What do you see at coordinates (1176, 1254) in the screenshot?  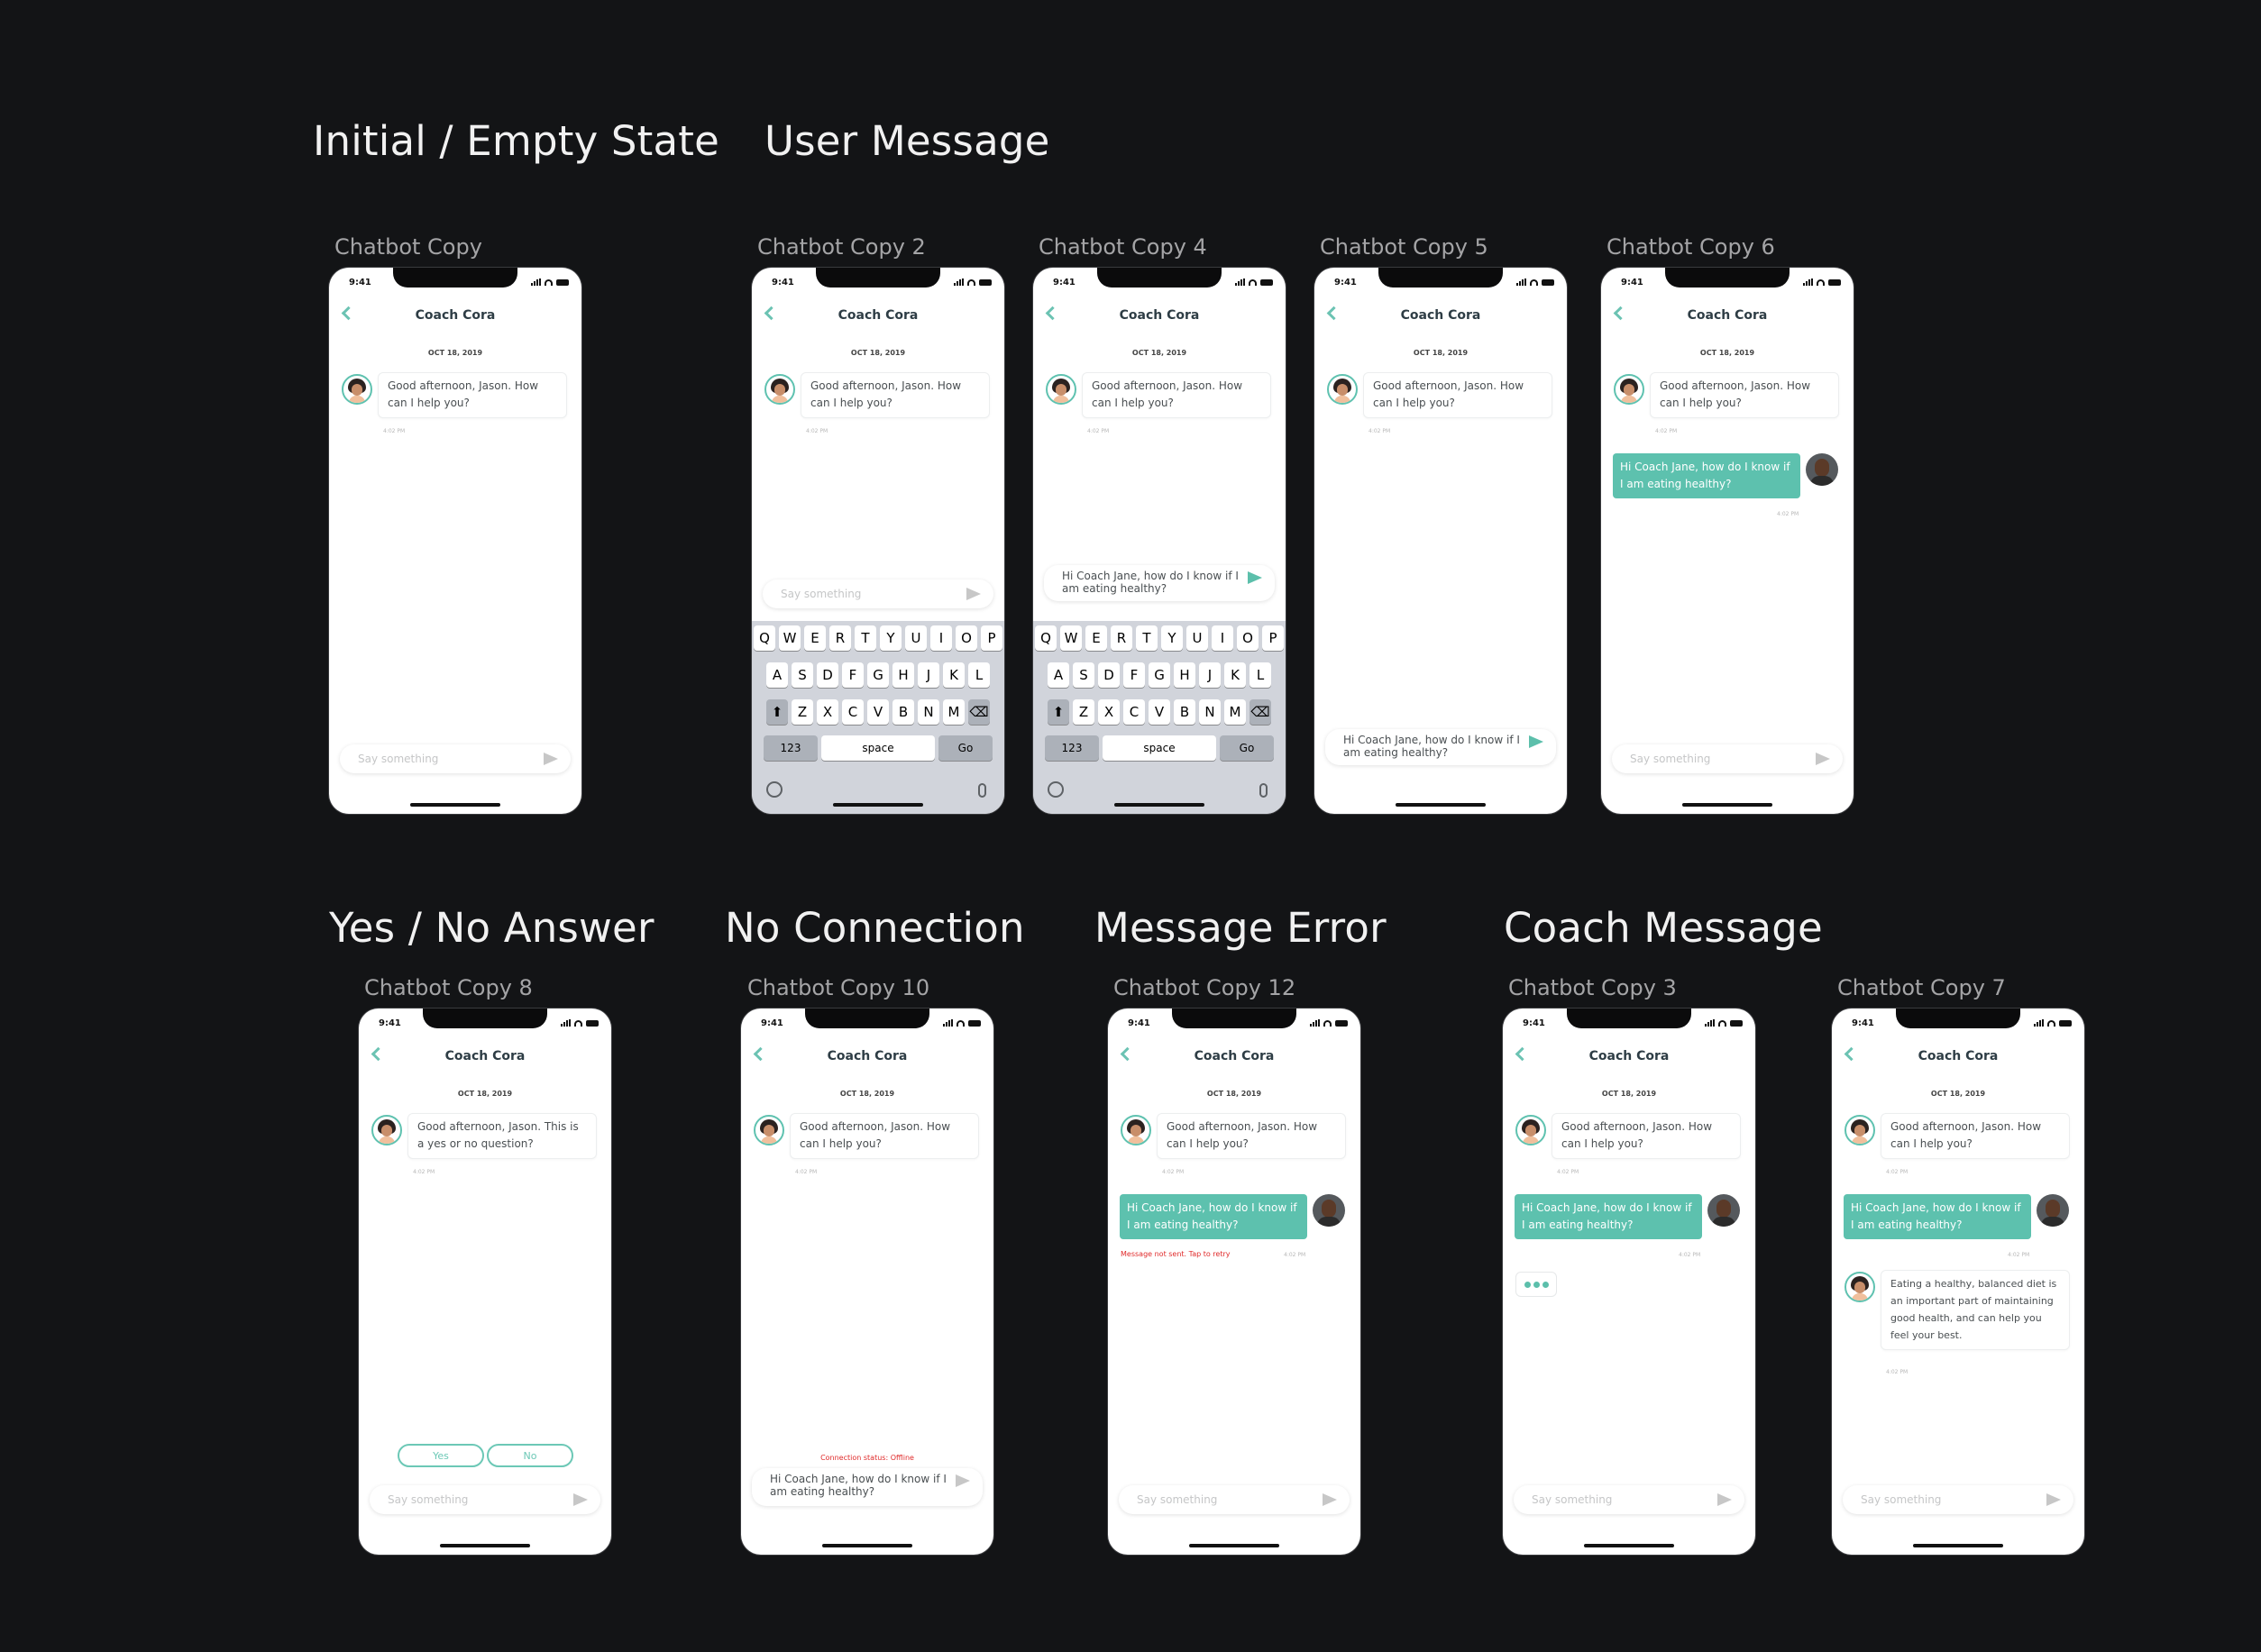 I see `send-error-retry: Message not sent. Tap to retry` at bounding box center [1176, 1254].